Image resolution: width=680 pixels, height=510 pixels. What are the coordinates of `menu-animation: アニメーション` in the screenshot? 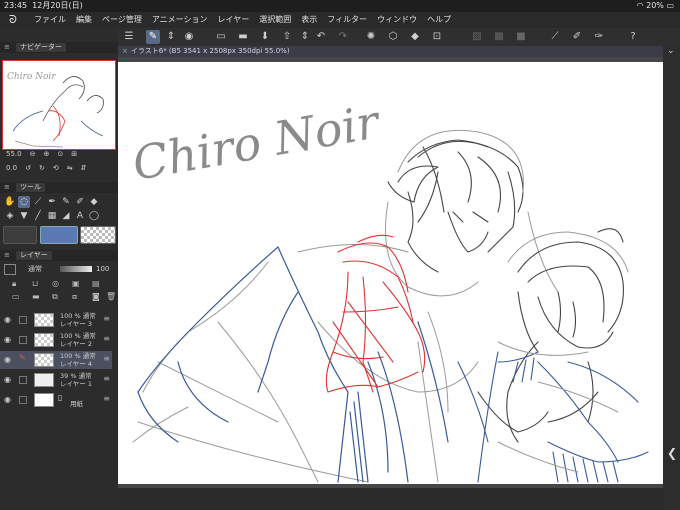 It's located at (180, 20).